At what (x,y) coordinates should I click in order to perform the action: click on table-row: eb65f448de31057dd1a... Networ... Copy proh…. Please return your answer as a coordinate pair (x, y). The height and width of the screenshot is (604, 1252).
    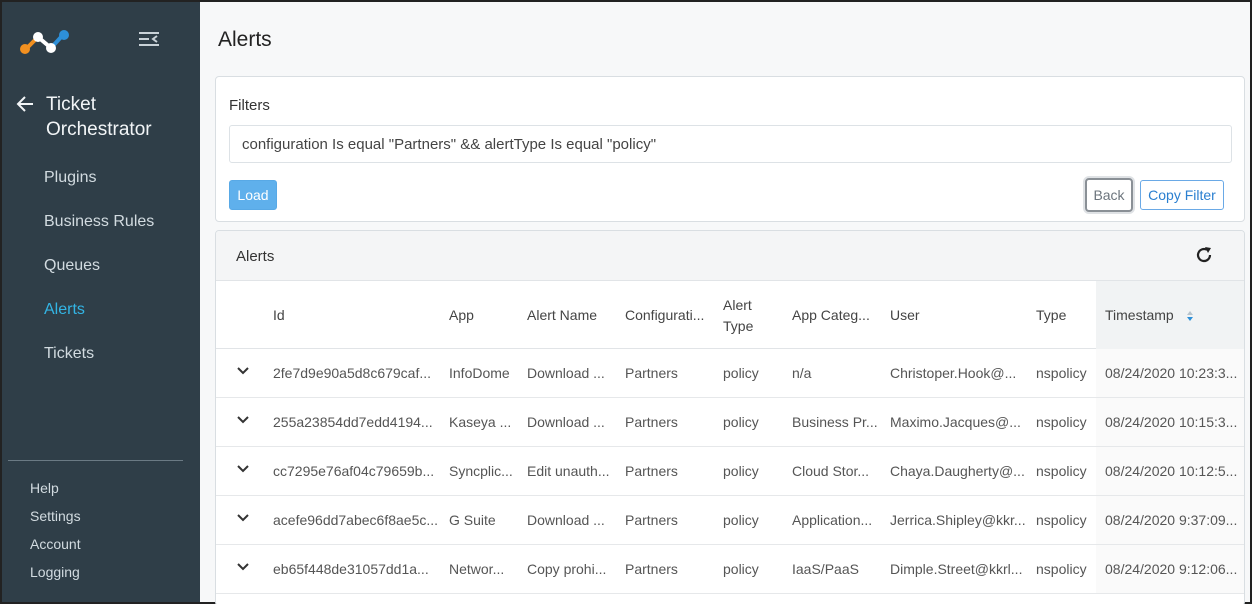
    Looking at the image, I should click on (730, 569).